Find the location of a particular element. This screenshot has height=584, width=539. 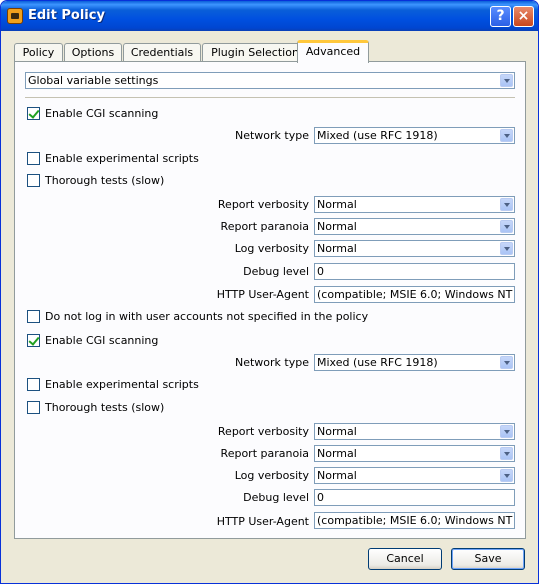

settings-section-value: Global variable settings is located at coordinates (93, 80).